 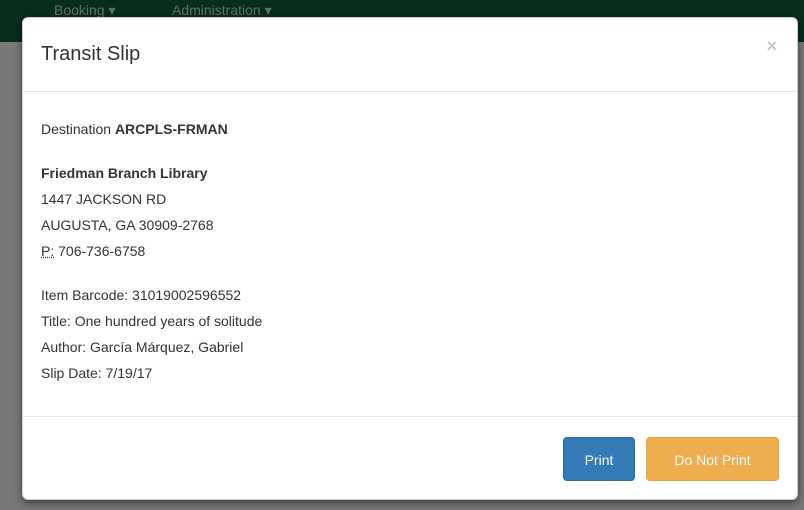 What do you see at coordinates (97, 373) in the screenshot?
I see `slip-date: Slip Date: 7/19/17` at bounding box center [97, 373].